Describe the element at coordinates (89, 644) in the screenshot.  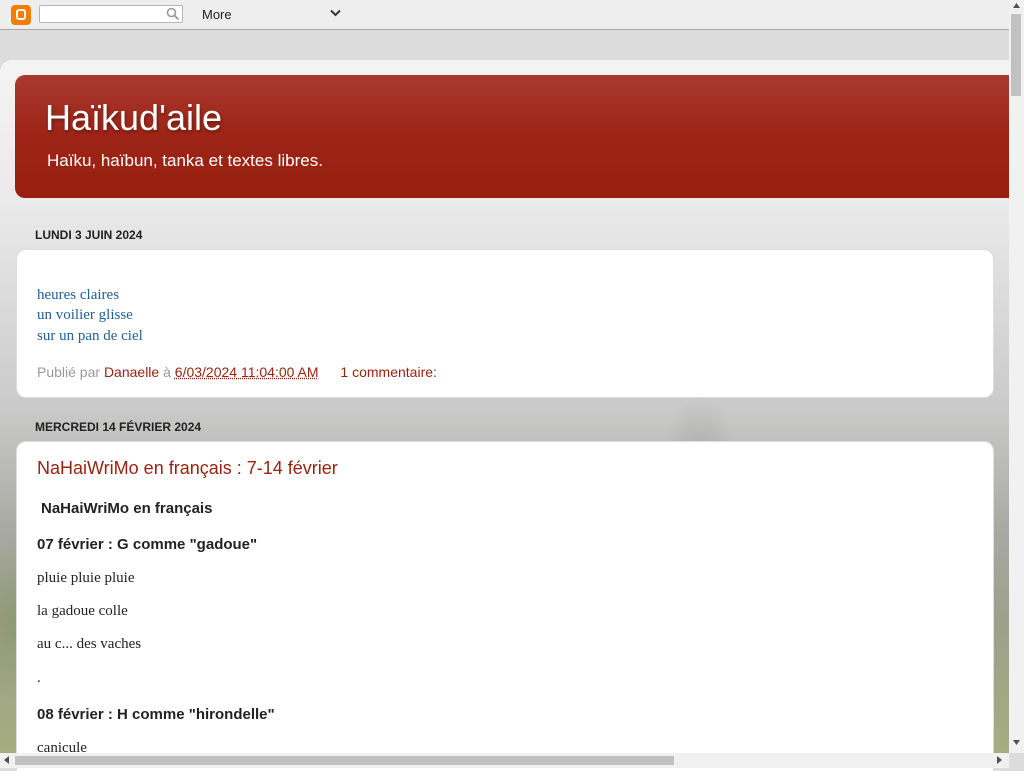
I see `haiku-line: au c... des vaches` at that location.